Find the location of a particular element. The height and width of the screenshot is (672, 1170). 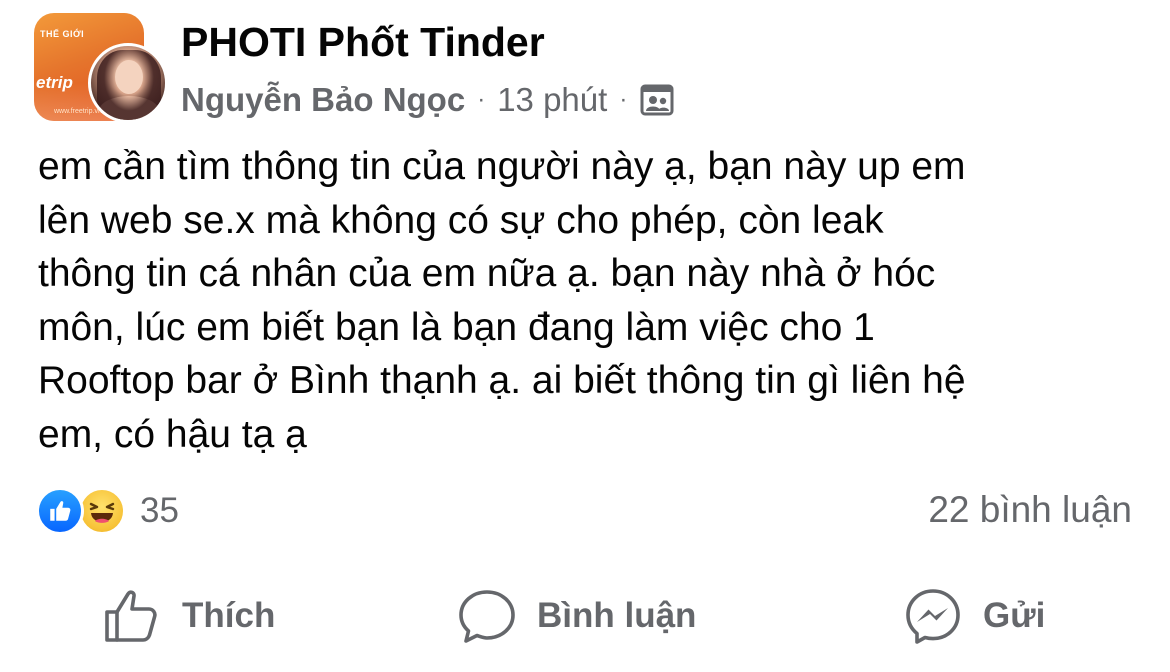

group-avatar-text-1: THẾ GIỚI is located at coordinates (62, 34).